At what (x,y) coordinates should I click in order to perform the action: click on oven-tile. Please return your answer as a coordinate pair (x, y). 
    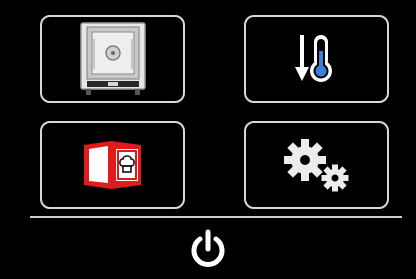
    Looking at the image, I should click on (112, 59).